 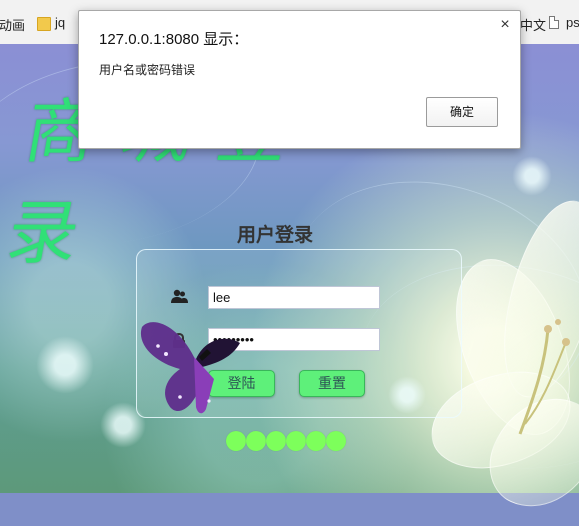 I want to click on page-icon, so click(x=554, y=22).